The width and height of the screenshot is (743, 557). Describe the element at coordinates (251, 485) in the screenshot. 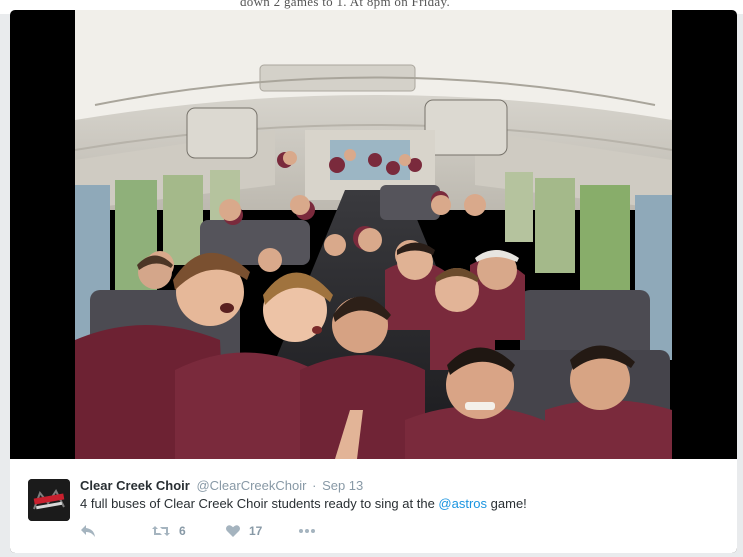

I see `author-handle: @ClearCreekChoir` at that location.